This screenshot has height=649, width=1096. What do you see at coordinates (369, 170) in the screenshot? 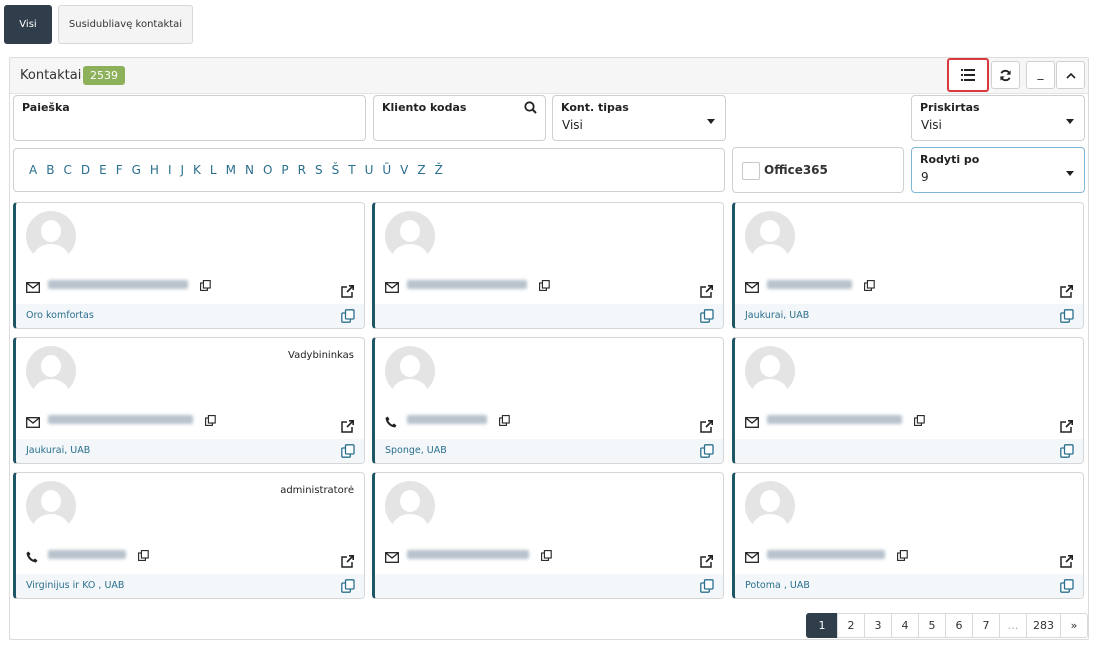
I see `alphabet-letter: U` at bounding box center [369, 170].